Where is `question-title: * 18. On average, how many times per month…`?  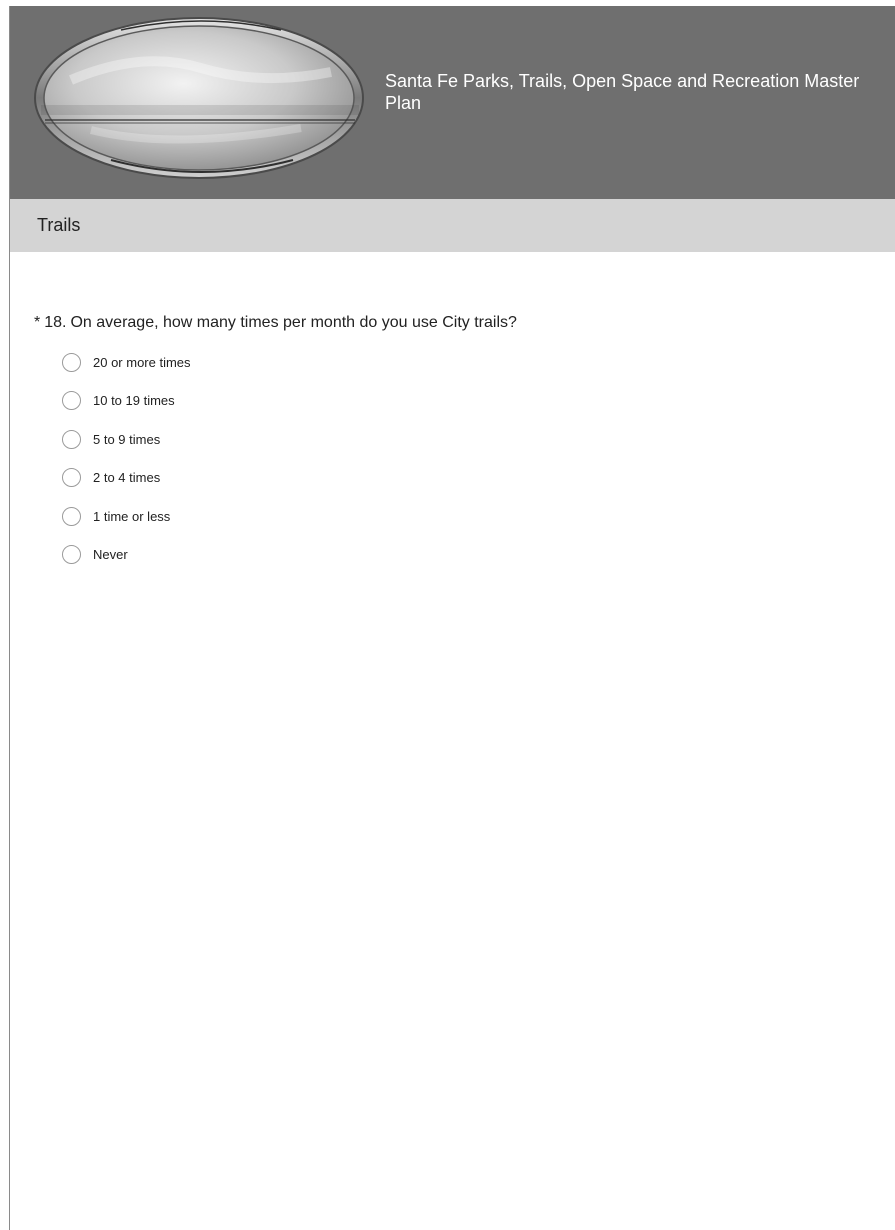
question-title: * 18. On average, how many times per month… is located at coordinates (454, 323).